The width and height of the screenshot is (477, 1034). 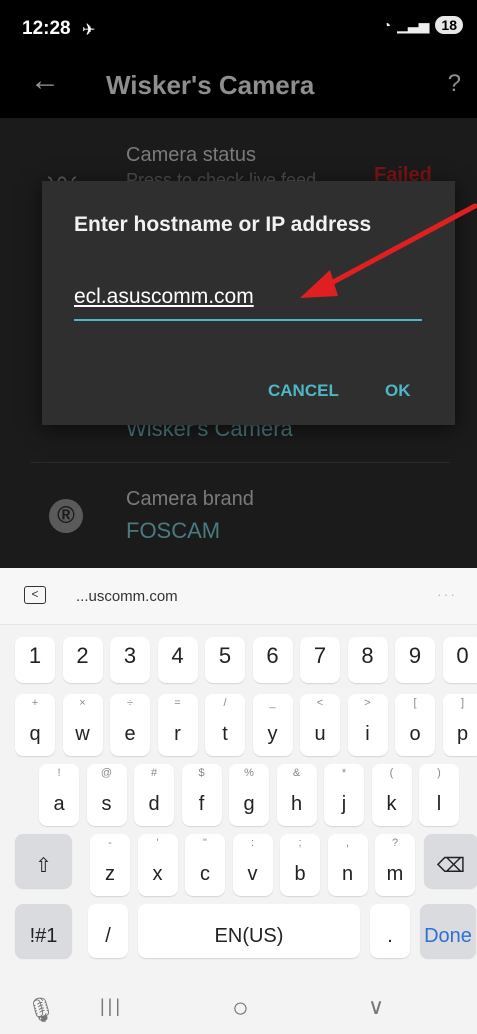 I want to click on key-label: 2, so click(x=82, y=655).